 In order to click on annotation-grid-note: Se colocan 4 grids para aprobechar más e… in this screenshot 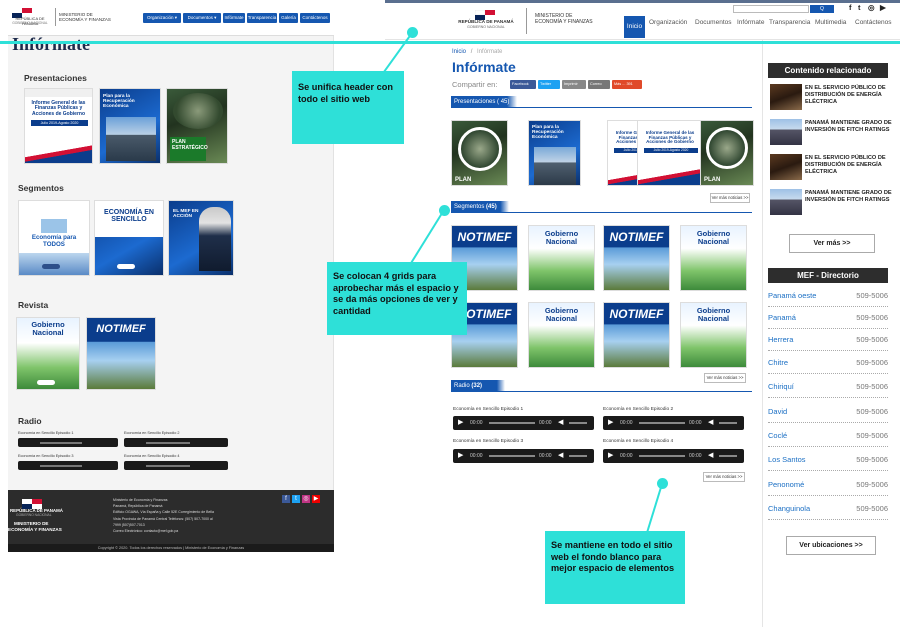, I will do `click(397, 298)`.